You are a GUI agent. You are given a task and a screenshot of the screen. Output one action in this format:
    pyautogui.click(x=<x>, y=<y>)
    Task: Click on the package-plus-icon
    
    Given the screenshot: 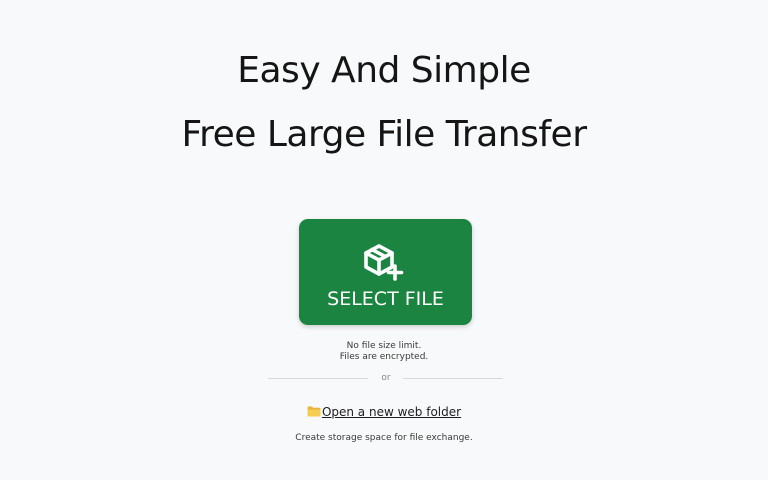 What is the action you would take?
    pyautogui.click(x=384, y=262)
    